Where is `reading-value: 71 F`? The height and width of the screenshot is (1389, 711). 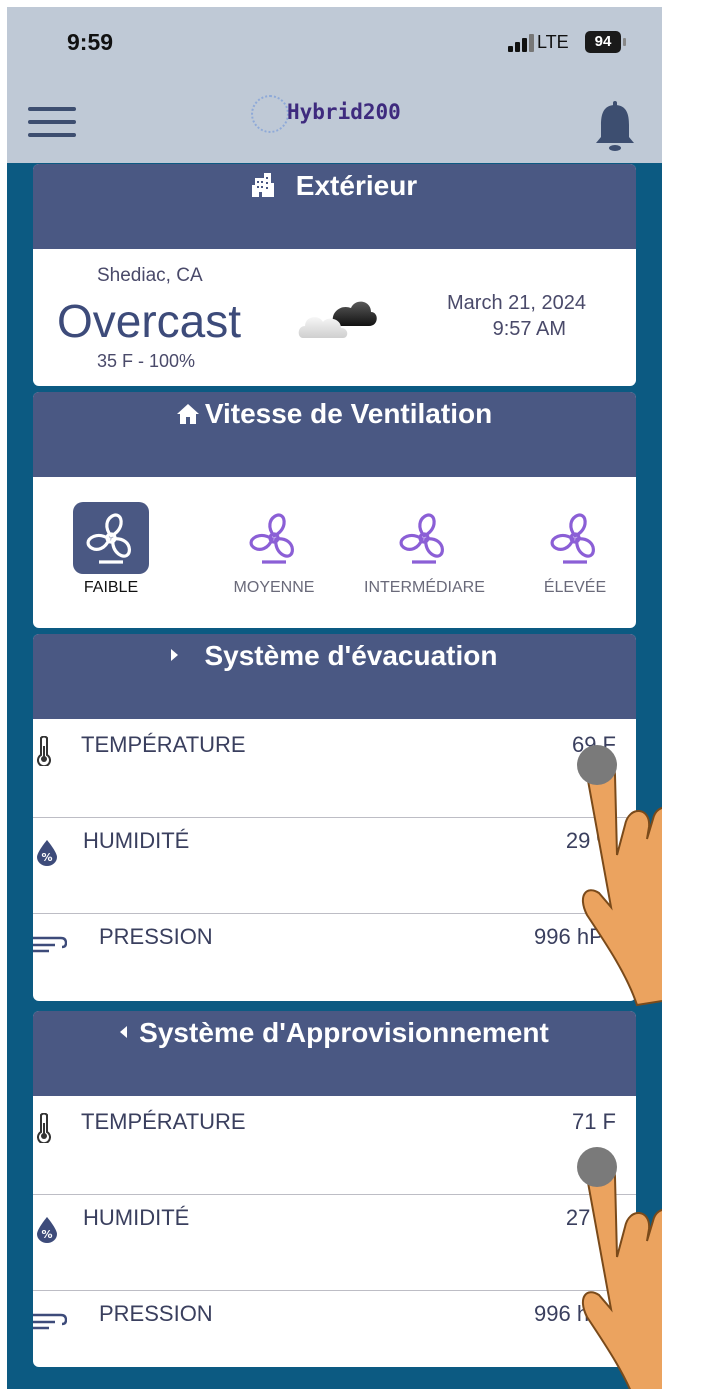
reading-value: 71 F is located at coordinates (593, 1121).